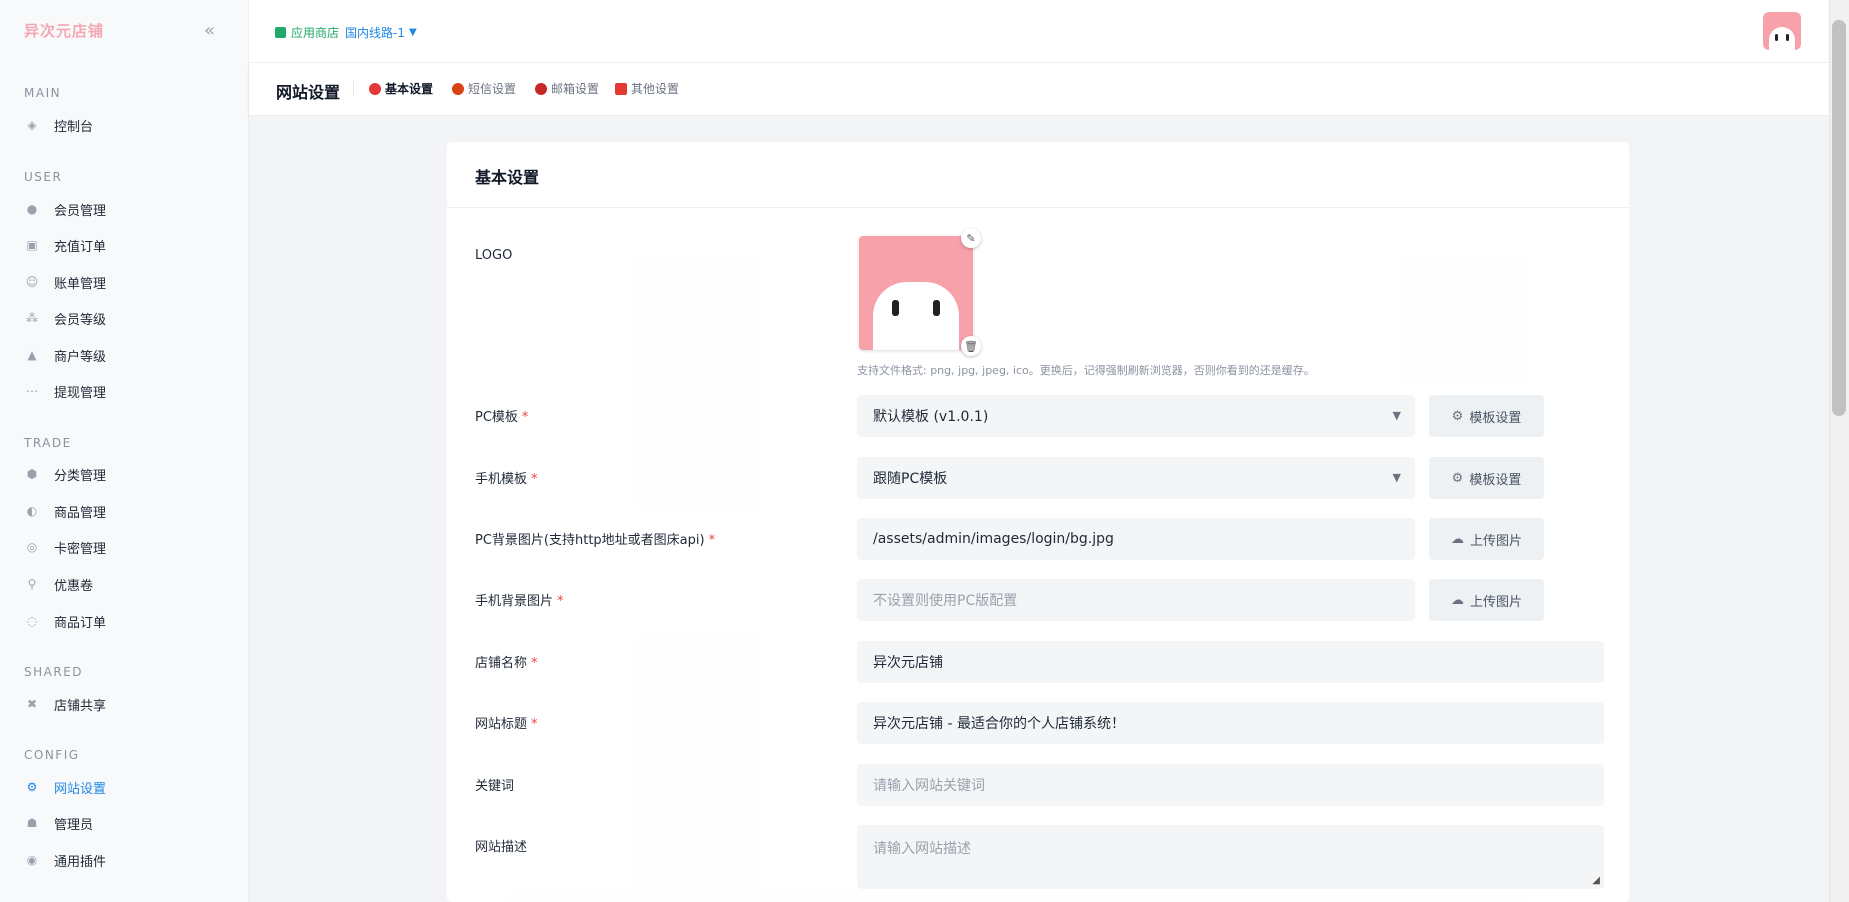 The height and width of the screenshot is (902, 1849). I want to click on shop-name-input: 异次元店铺, so click(1230, 662).